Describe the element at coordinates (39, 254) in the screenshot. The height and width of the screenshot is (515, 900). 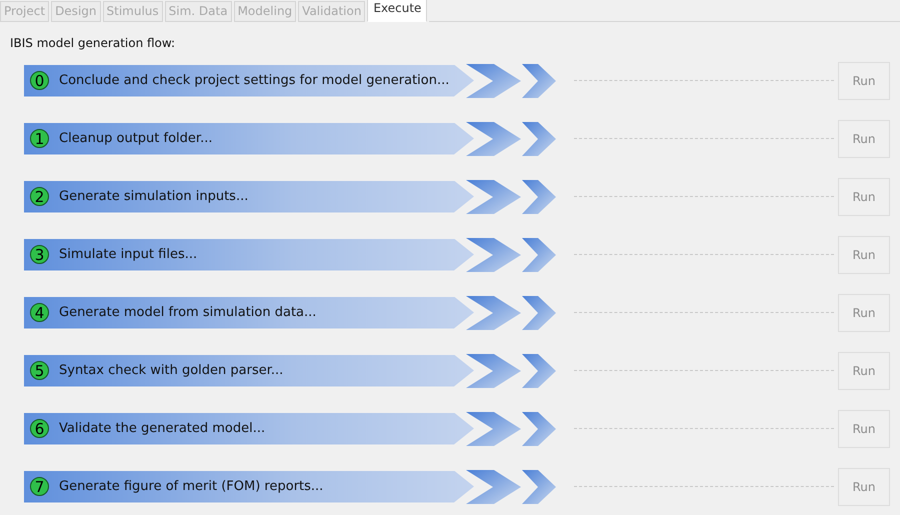
I see `step-number: 3` at that location.